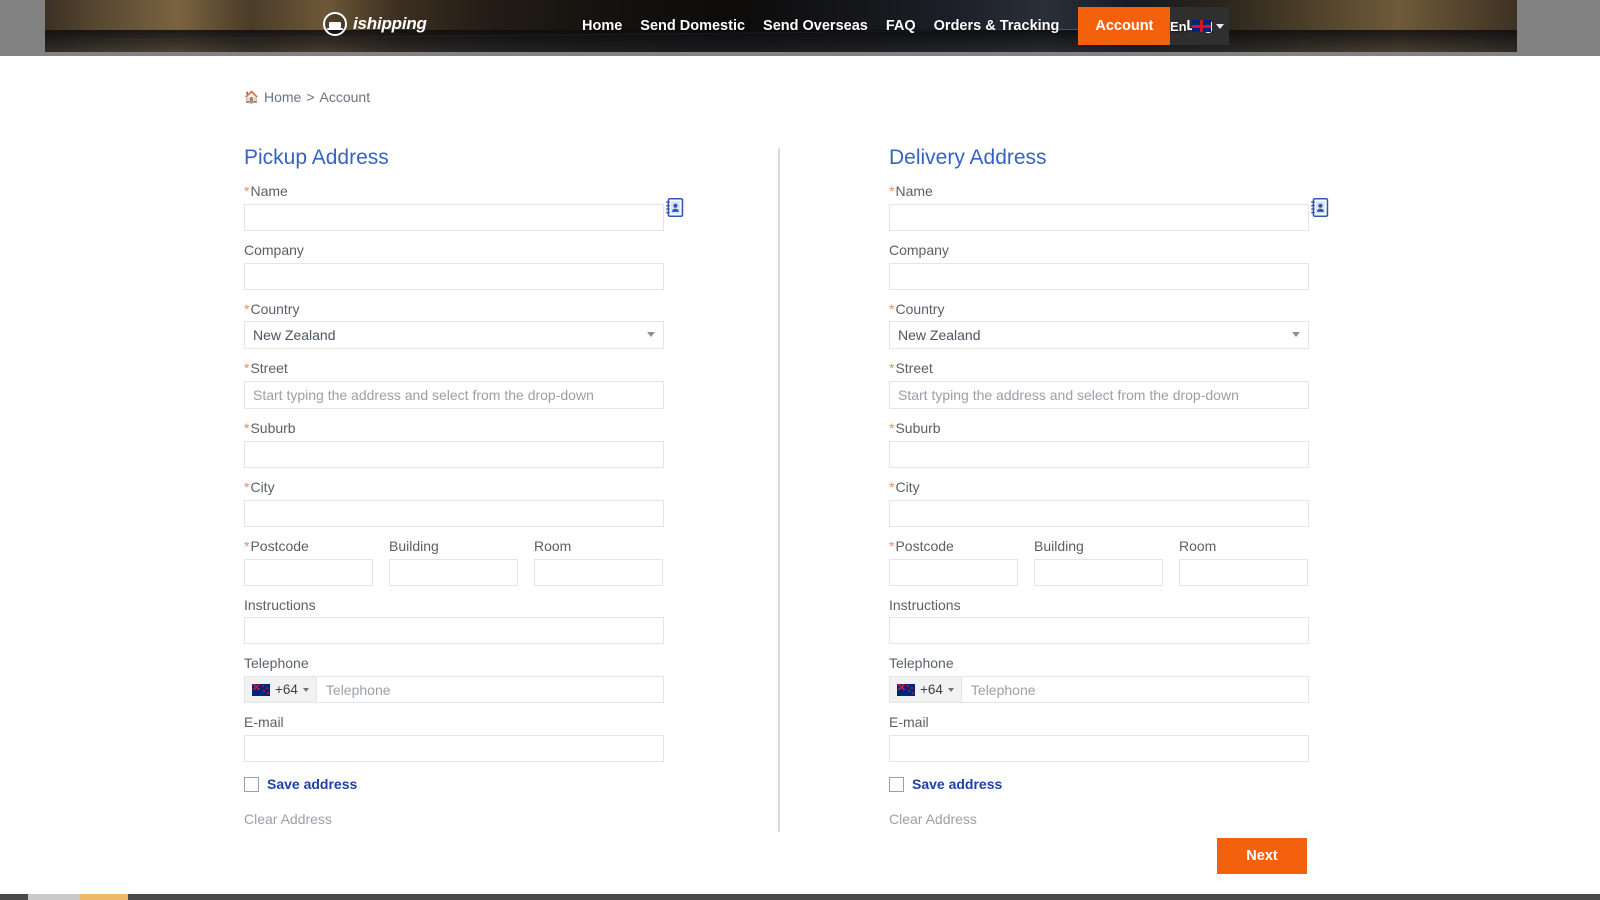 Image resolution: width=1600 pixels, height=900 pixels. I want to click on delivery-suburb-label: *Suburb, so click(915, 428).